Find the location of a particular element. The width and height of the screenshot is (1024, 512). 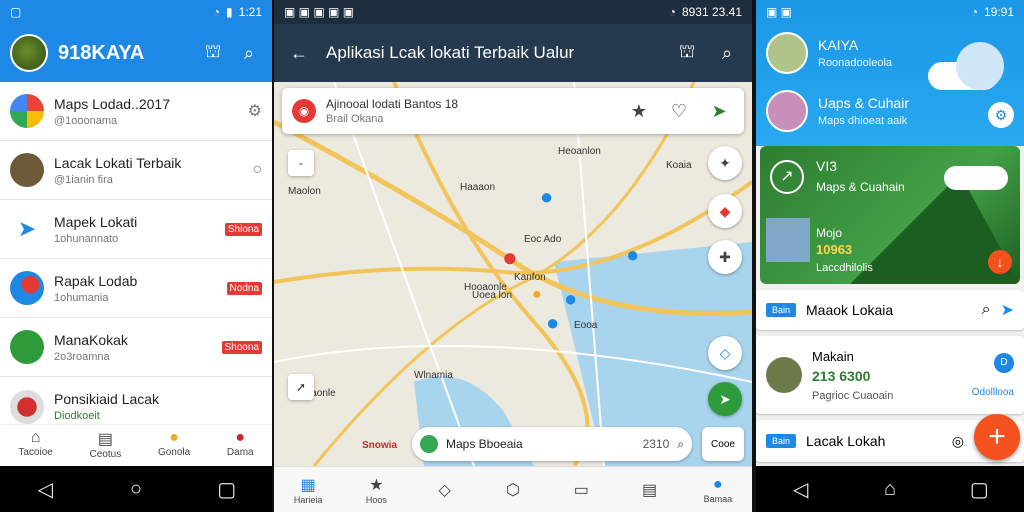

settings-icon: ⚙ is located at coordinates (255, 111).